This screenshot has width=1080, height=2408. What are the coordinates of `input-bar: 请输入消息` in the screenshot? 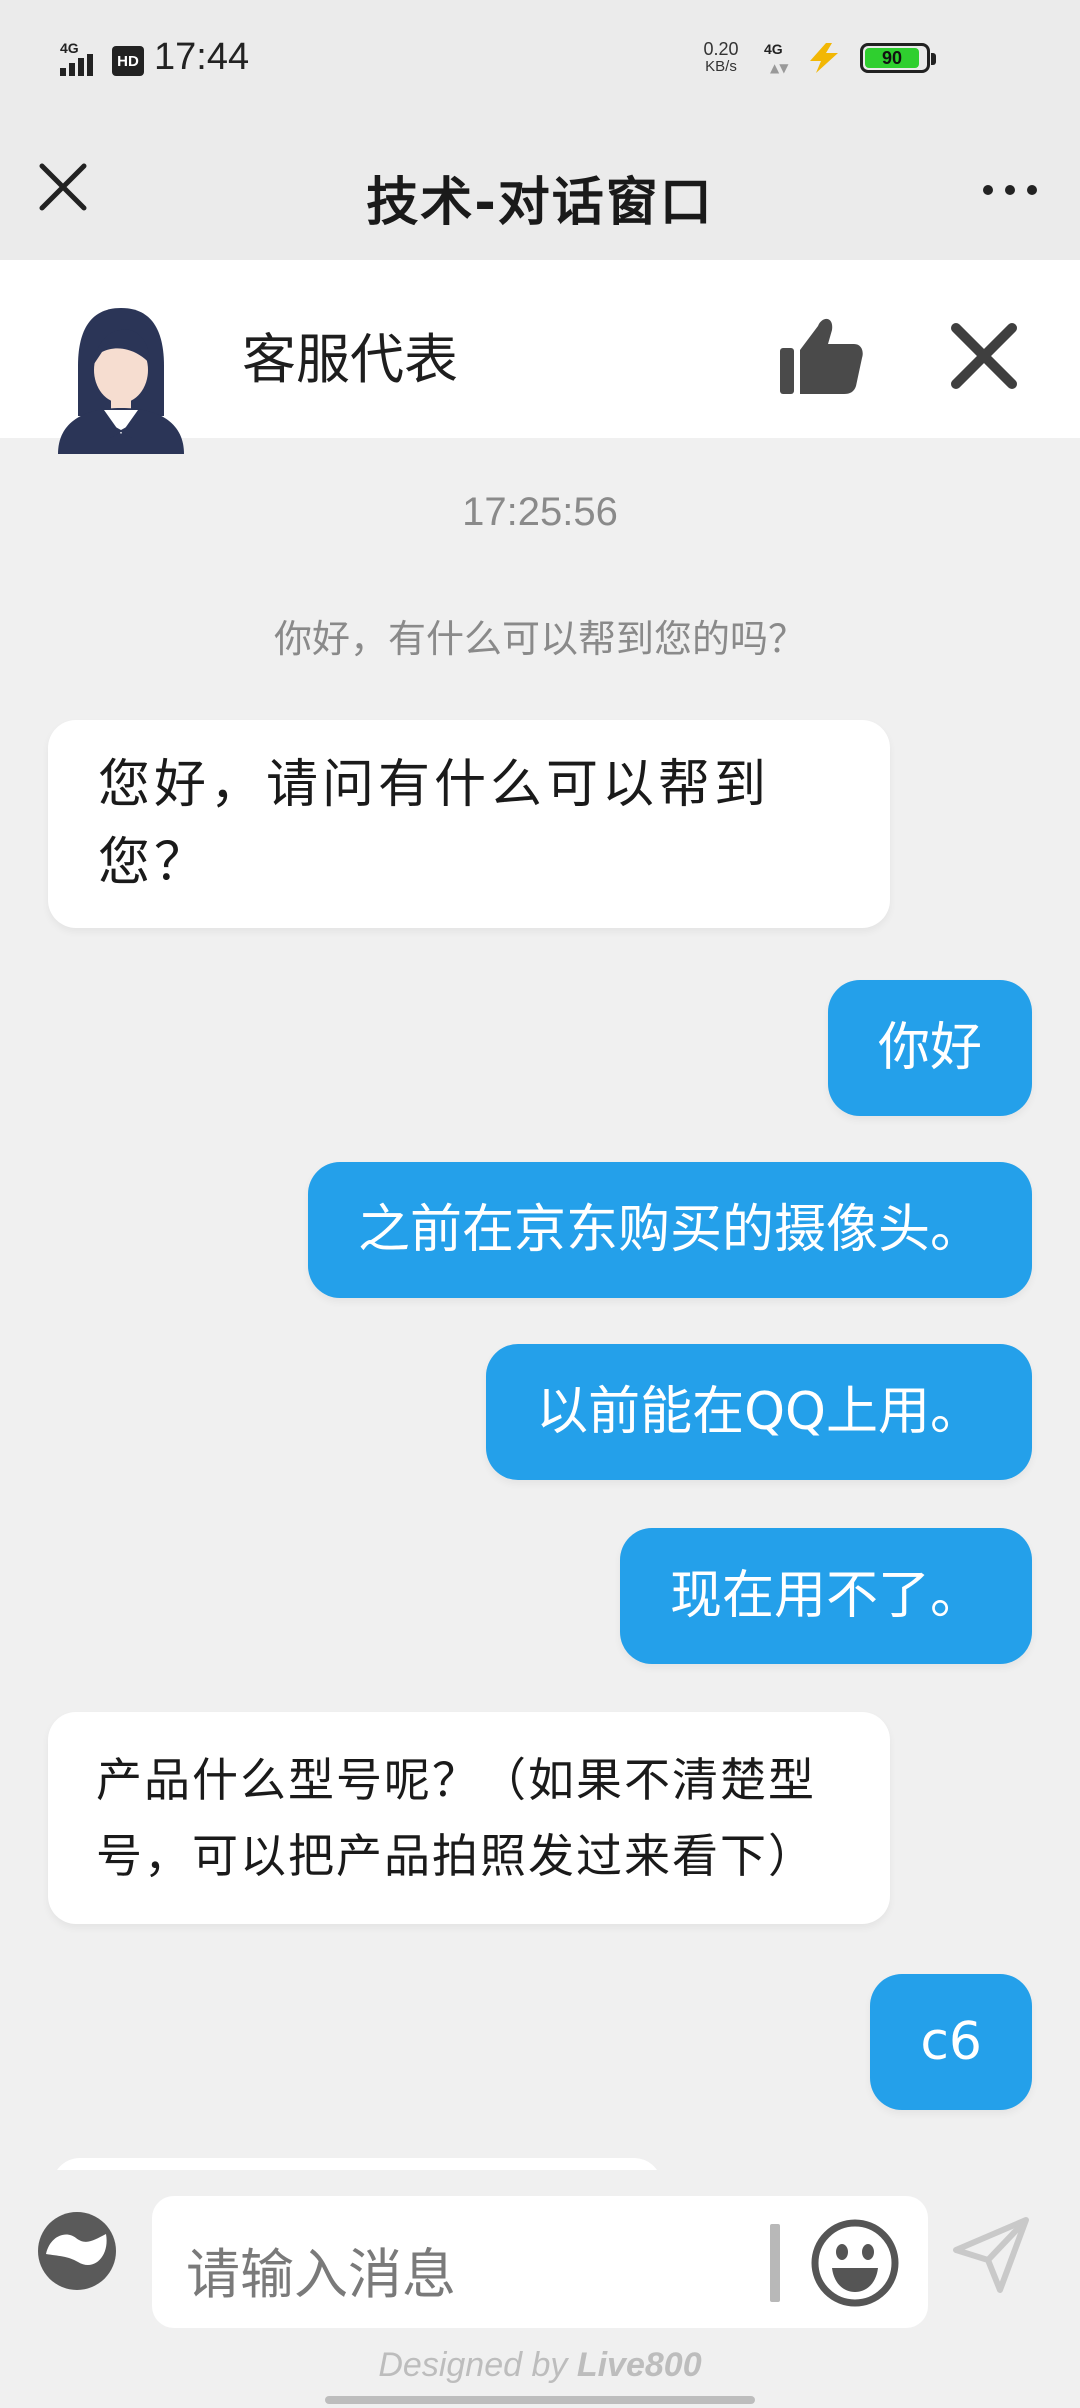 It's located at (540, 2255).